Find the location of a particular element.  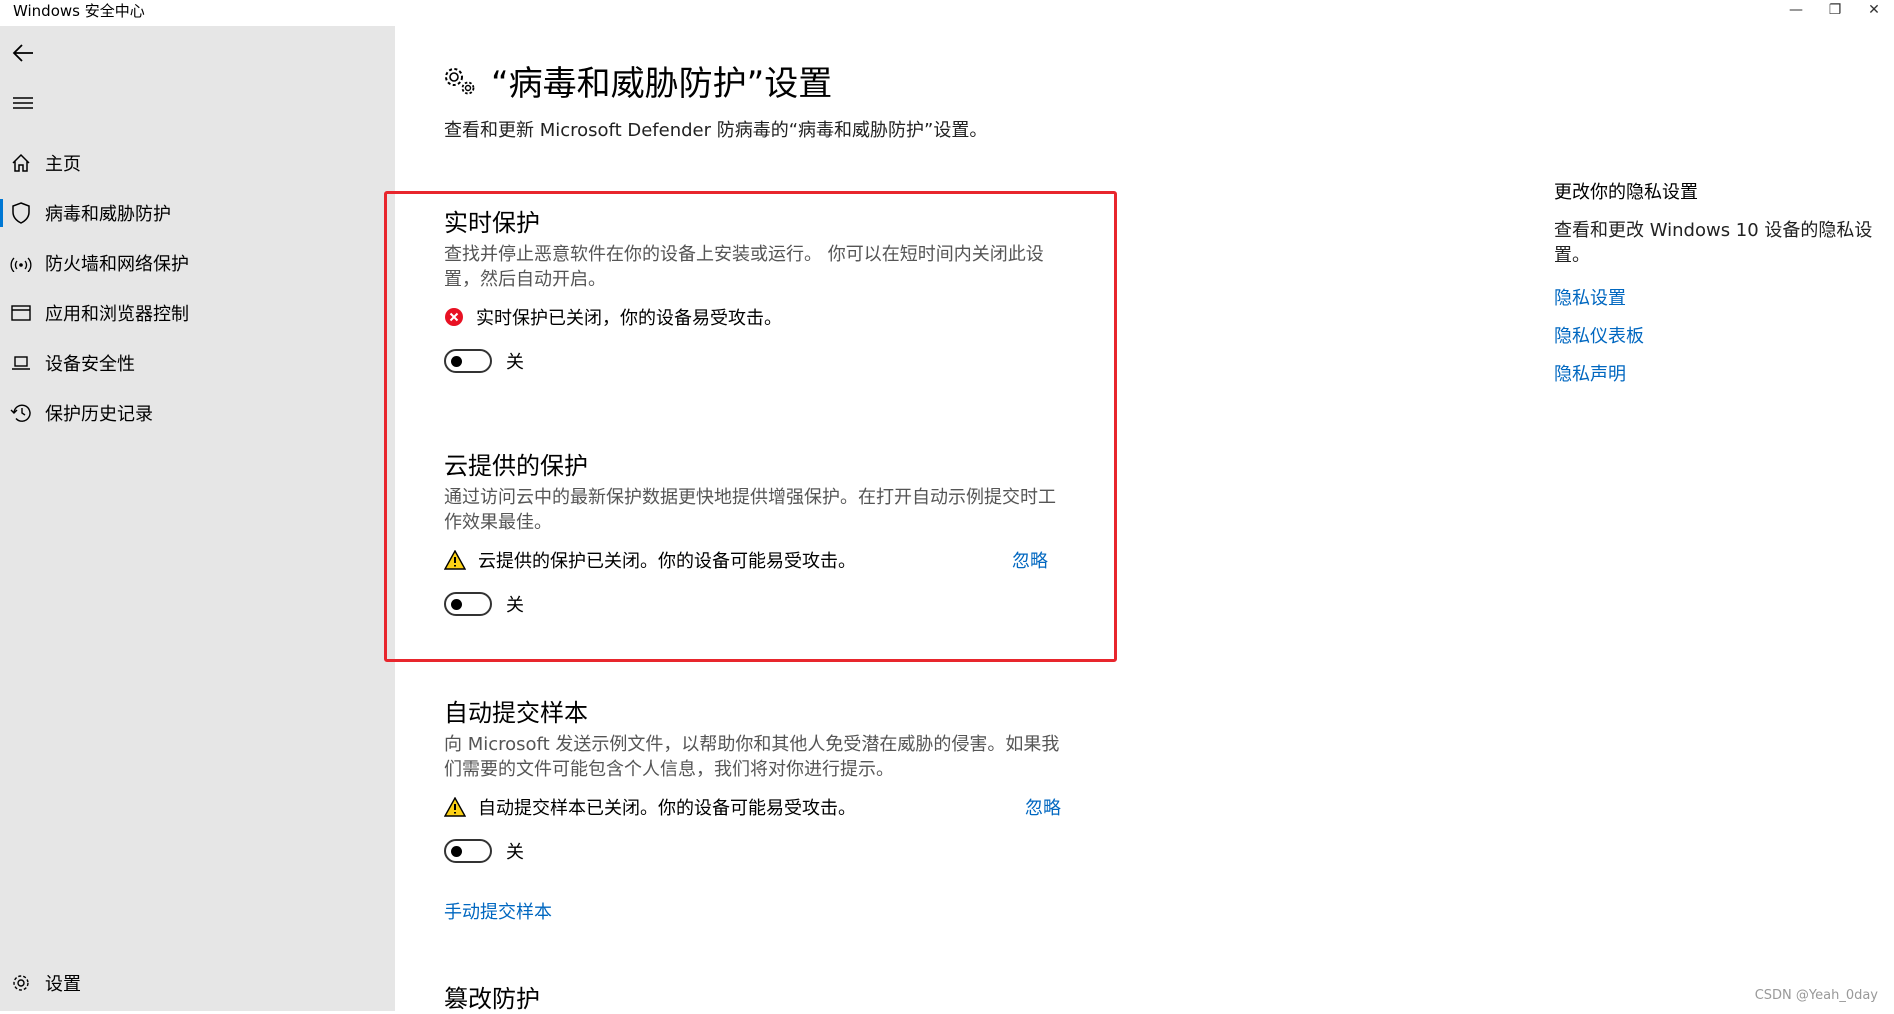

sidebar-item-history: 保护历史记录 is located at coordinates (197, 413).